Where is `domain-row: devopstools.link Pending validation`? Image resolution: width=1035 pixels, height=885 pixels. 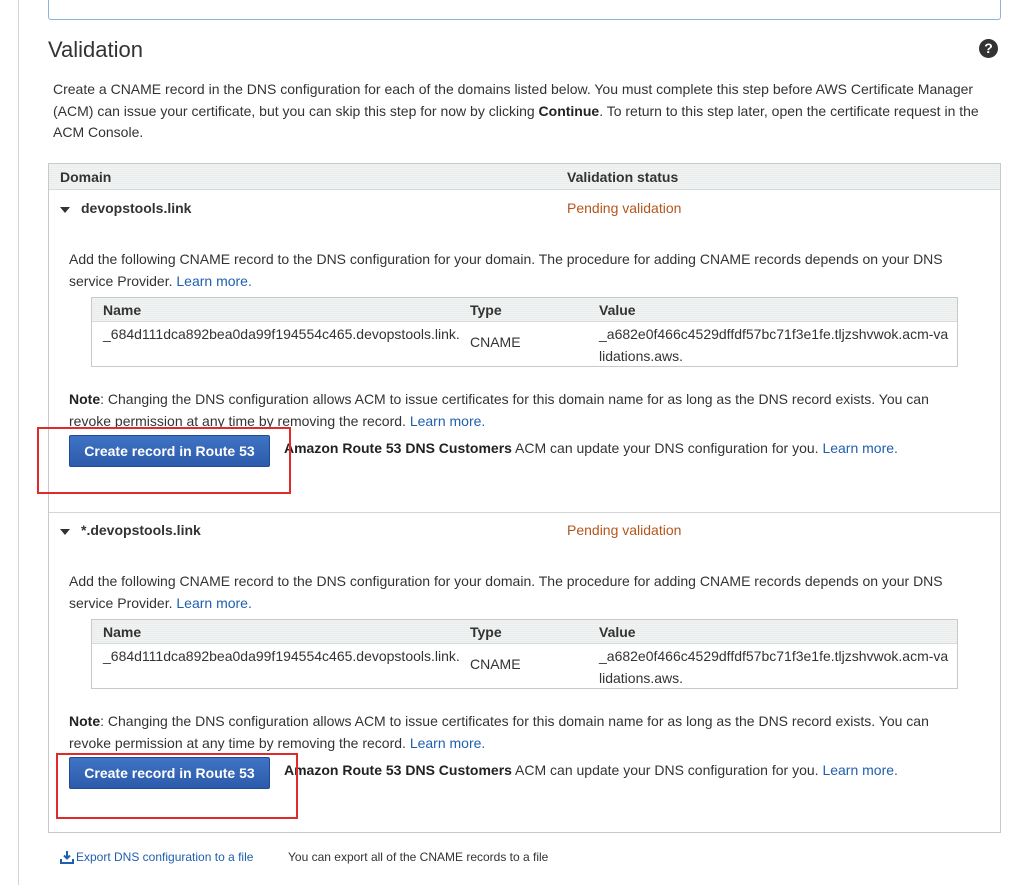
domain-row: devopstools.link Pending validation is located at coordinates (524, 211).